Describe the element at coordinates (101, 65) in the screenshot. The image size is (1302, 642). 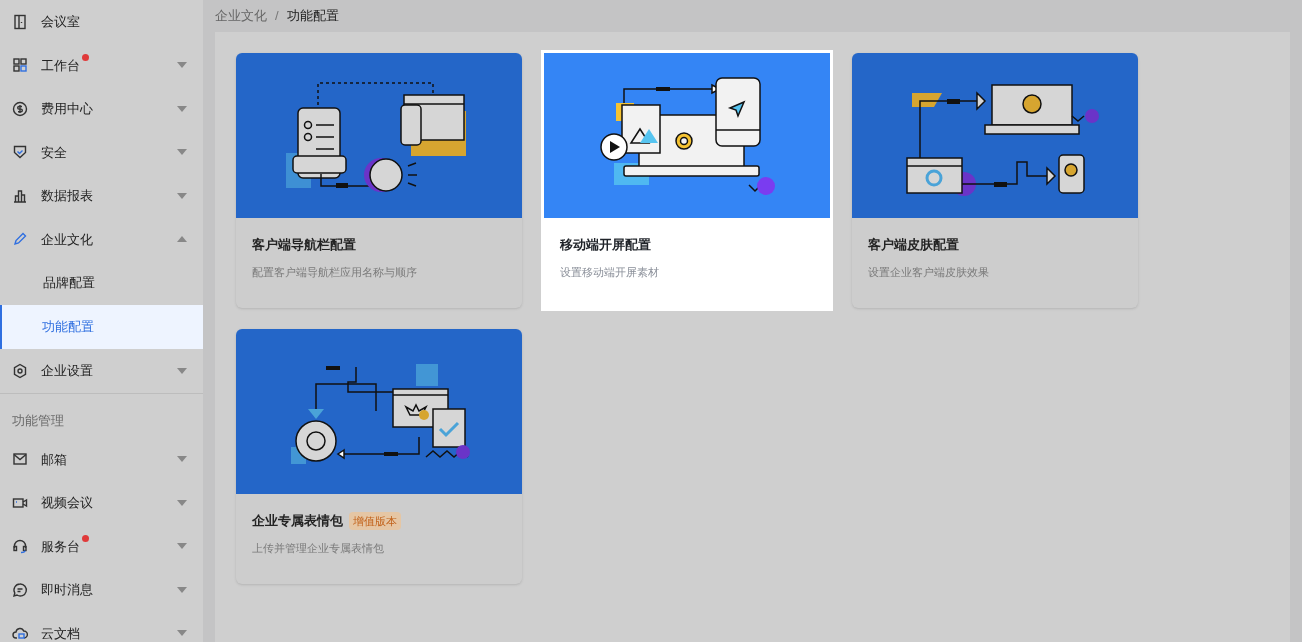
I see `sidebar-item: 工作台` at that location.